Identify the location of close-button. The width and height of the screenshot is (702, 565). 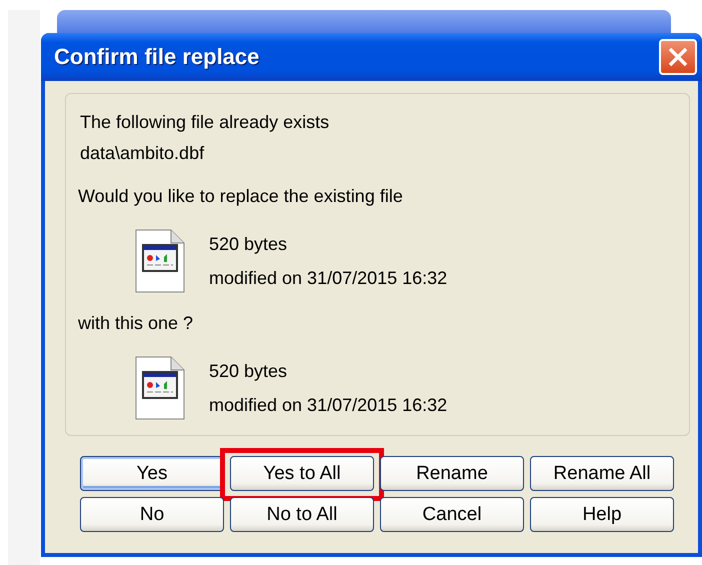
(678, 57).